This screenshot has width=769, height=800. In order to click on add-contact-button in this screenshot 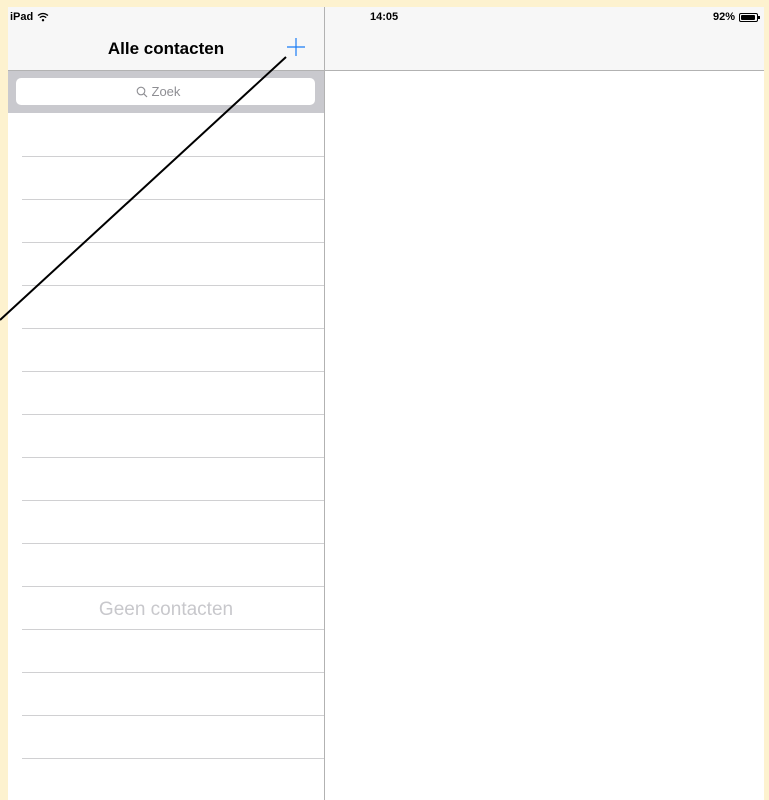, I will do `click(296, 47)`.